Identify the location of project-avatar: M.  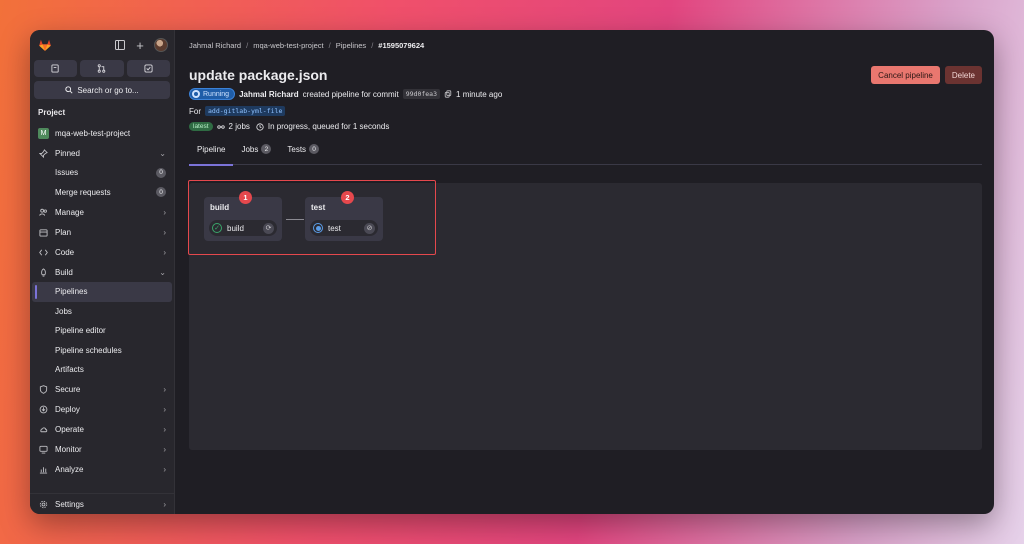
(43, 133).